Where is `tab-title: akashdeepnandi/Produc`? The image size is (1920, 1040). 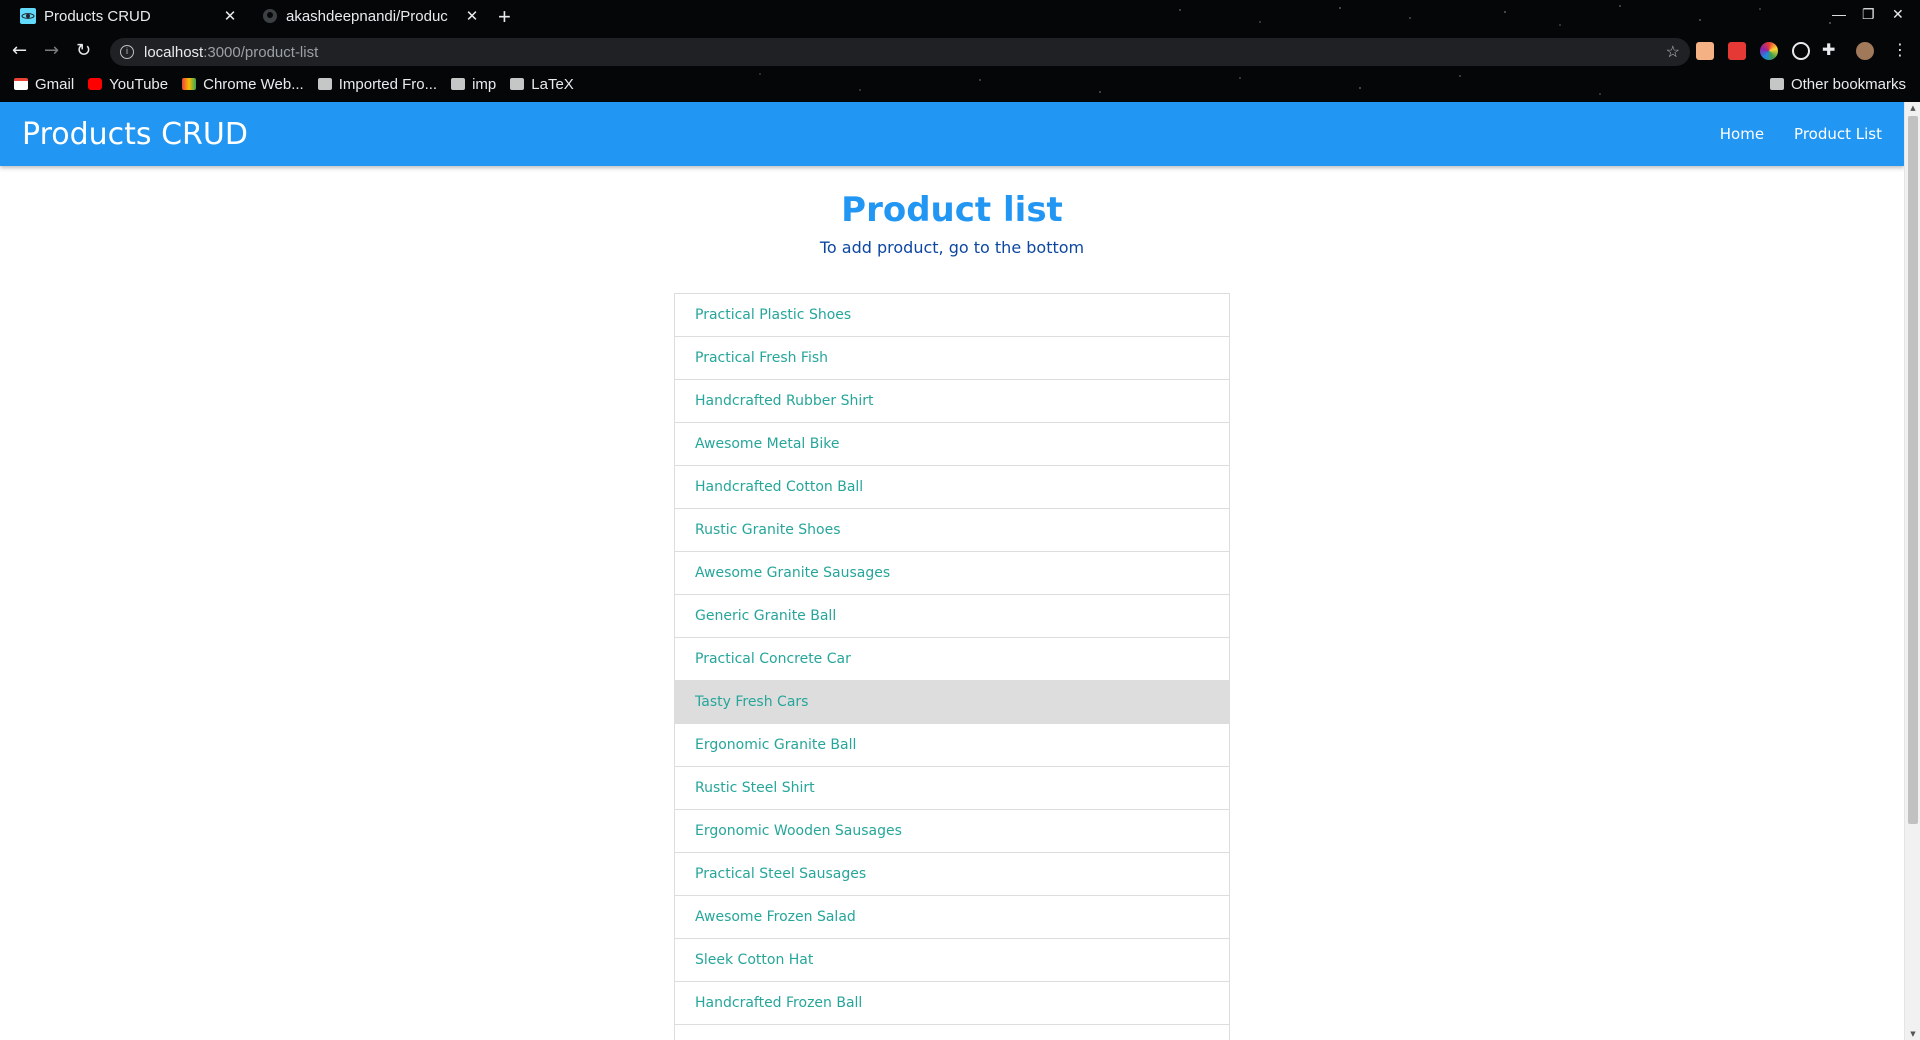
tab-title: akashdeepnandi/Produc is located at coordinates (367, 16).